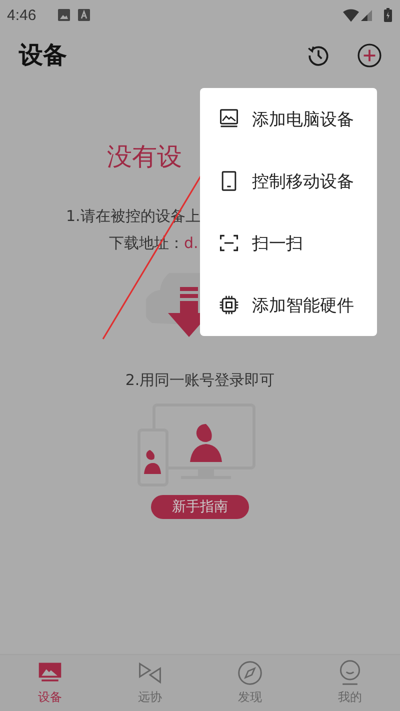  I want to click on nav-tab: 设备, so click(50, 683).